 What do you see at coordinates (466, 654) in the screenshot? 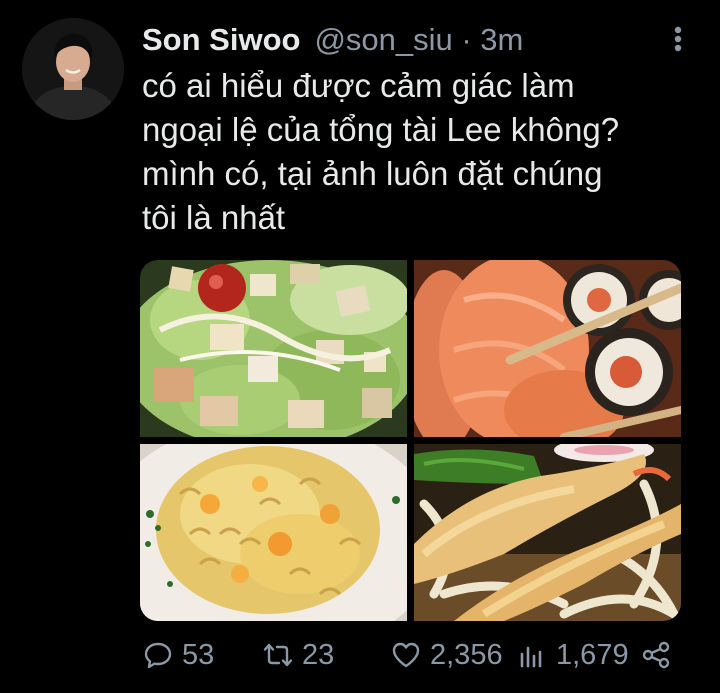
I see `like-count: 2,356` at bounding box center [466, 654].